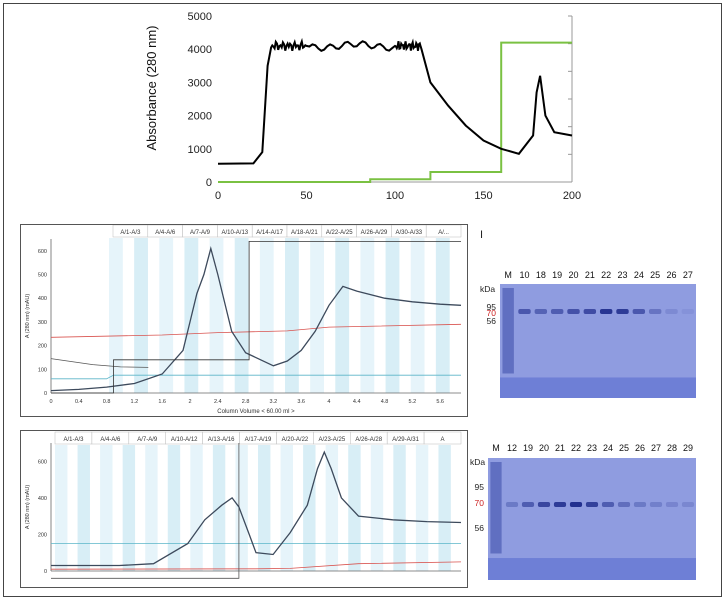 This screenshot has height=603, width=728. Describe the element at coordinates (655, 275) in the screenshot. I see `lane-label: 25` at that location.